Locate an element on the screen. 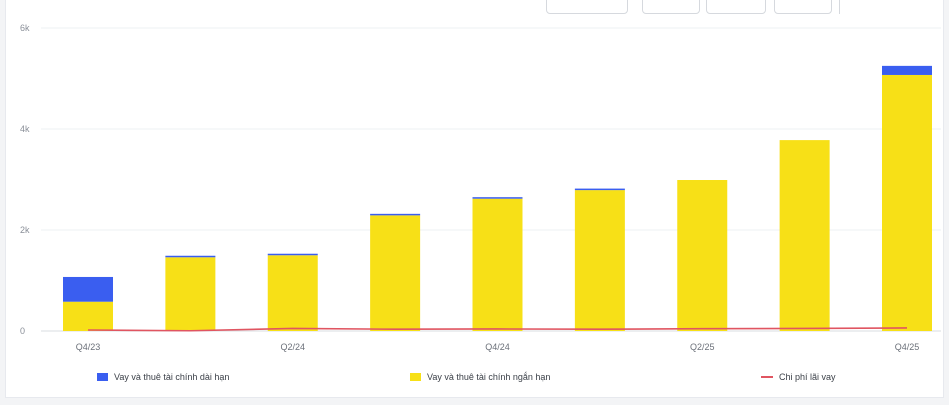  y-axis-ticks: 0 2k 4k 6k is located at coordinates (25, 179).